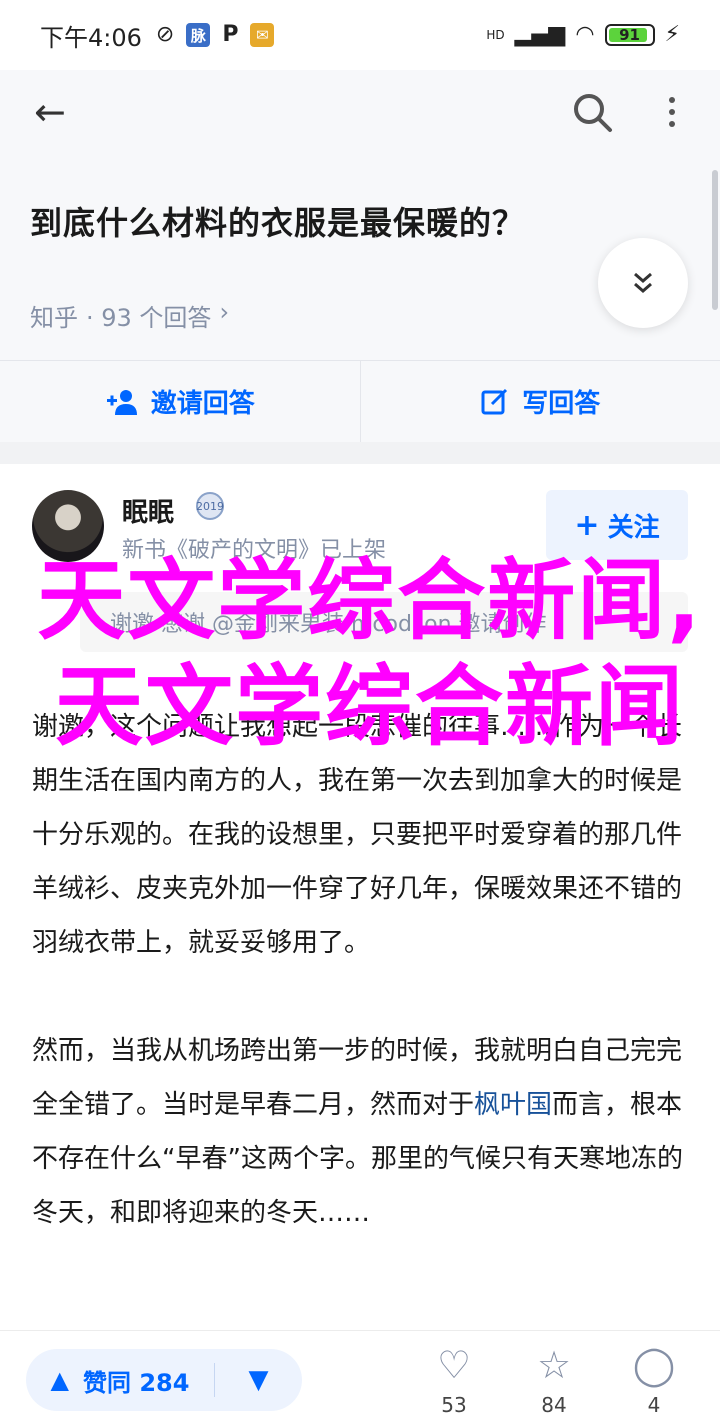  I want to click on status-right-icons: HD ▂▄▆ ◠ 91 ⚡, so click(583, 35).